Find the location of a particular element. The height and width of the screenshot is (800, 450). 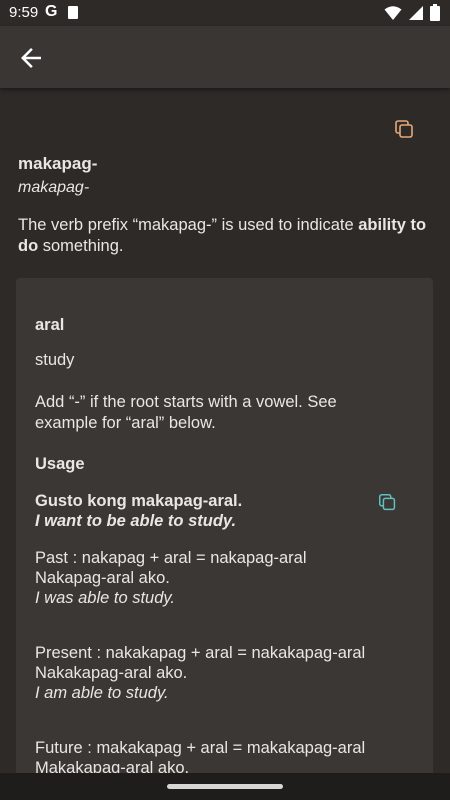

status-icons is located at coordinates (412, 12).